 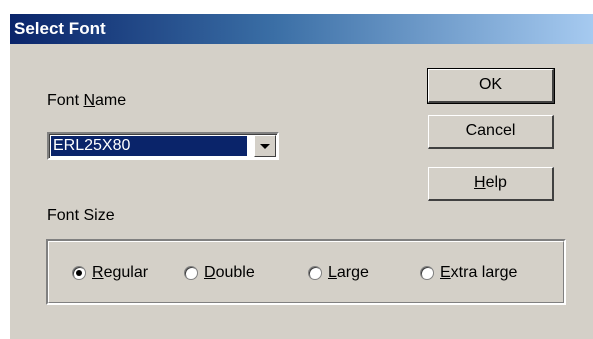 I want to click on help-button-mnemonic: H, so click(x=480, y=182).